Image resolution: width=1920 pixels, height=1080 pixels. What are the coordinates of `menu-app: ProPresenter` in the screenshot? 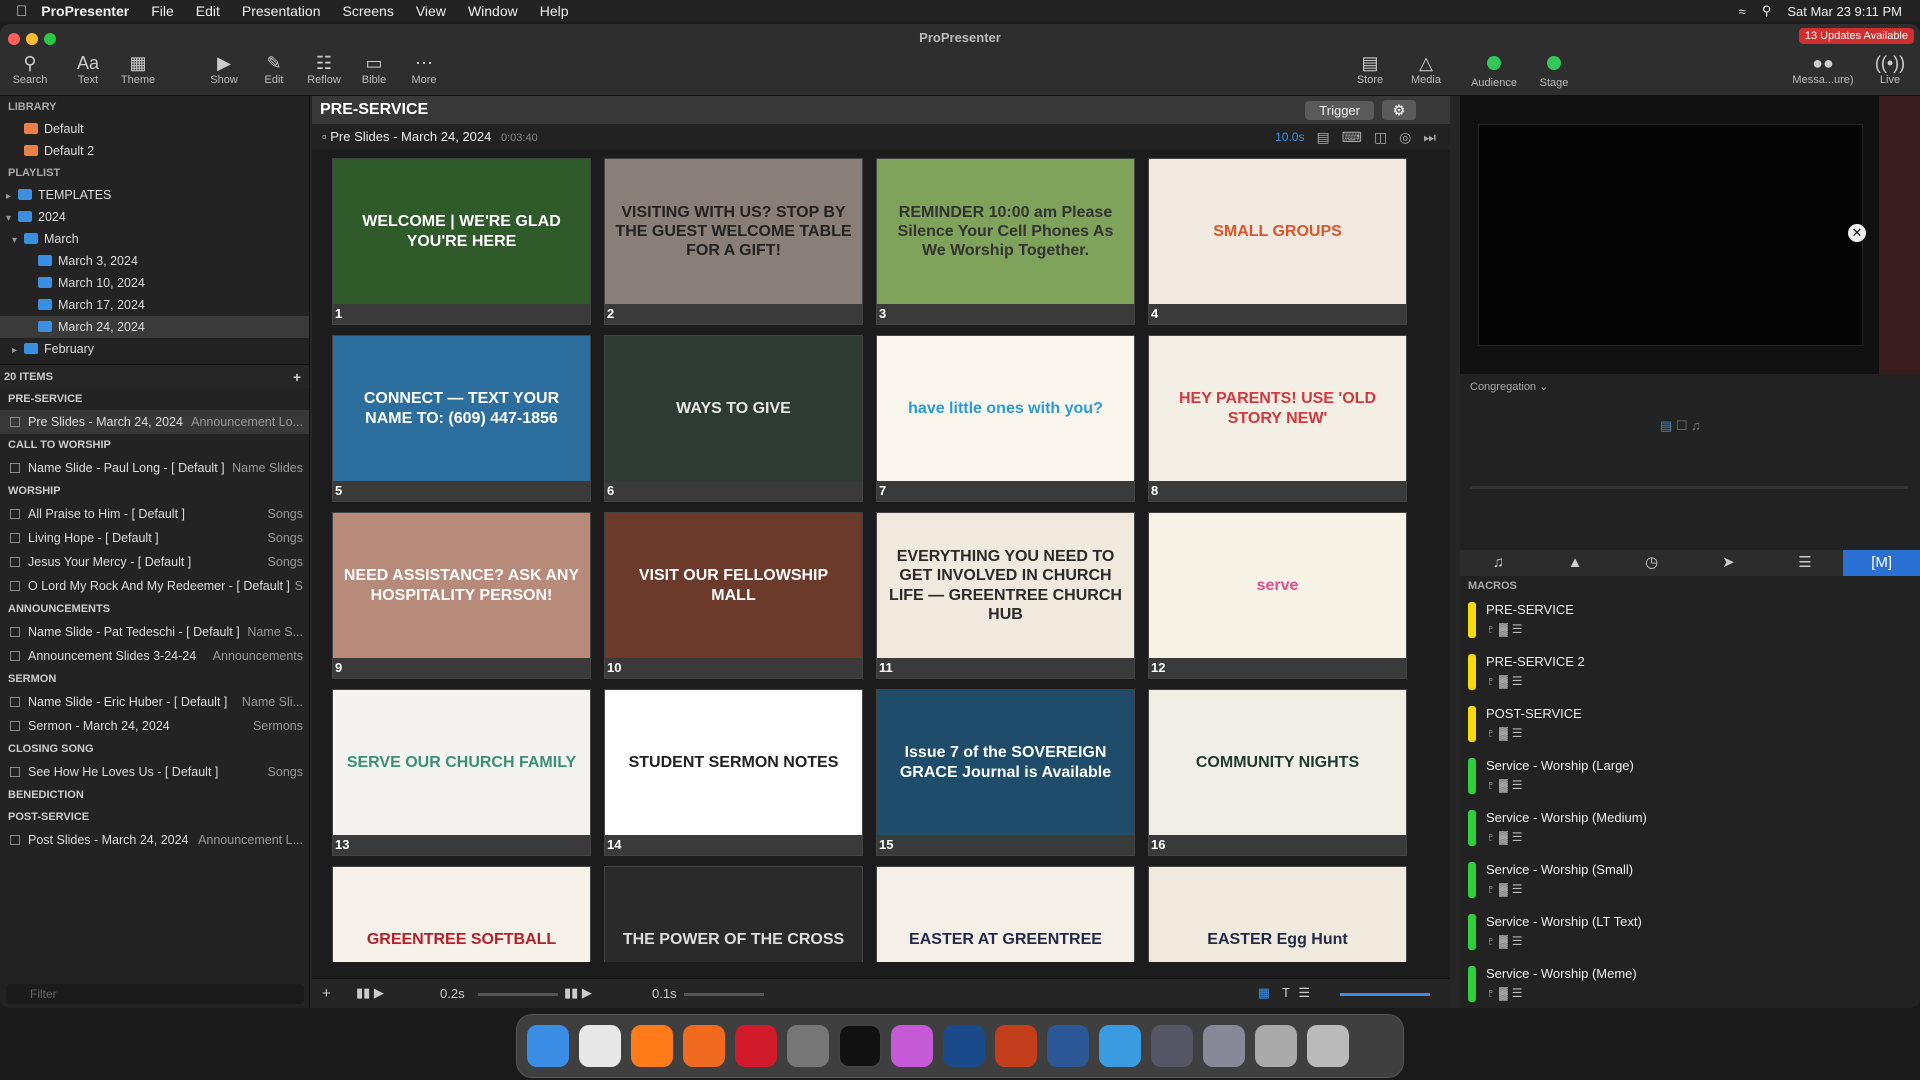 It's located at (85, 11).